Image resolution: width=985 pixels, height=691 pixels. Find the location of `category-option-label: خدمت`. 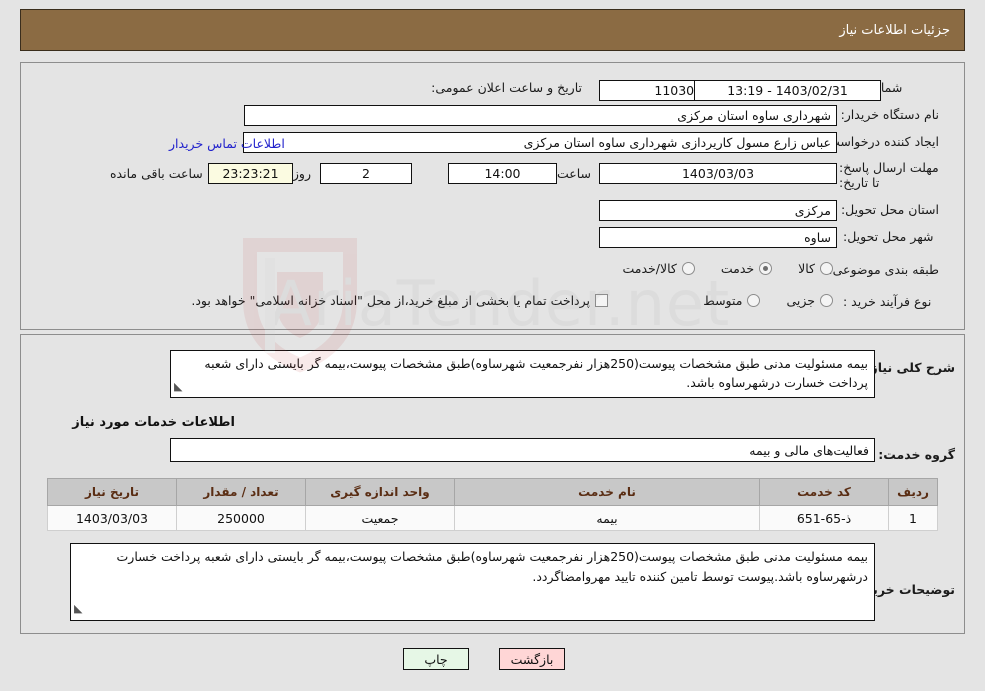

category-option-label: خدمت is located at coordinates (737, 268).